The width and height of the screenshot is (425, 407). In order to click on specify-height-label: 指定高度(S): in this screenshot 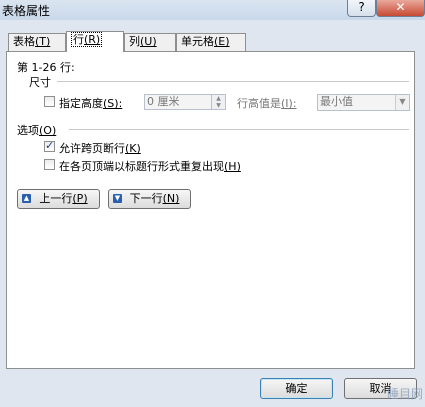, I will do `click(90, 103)`.